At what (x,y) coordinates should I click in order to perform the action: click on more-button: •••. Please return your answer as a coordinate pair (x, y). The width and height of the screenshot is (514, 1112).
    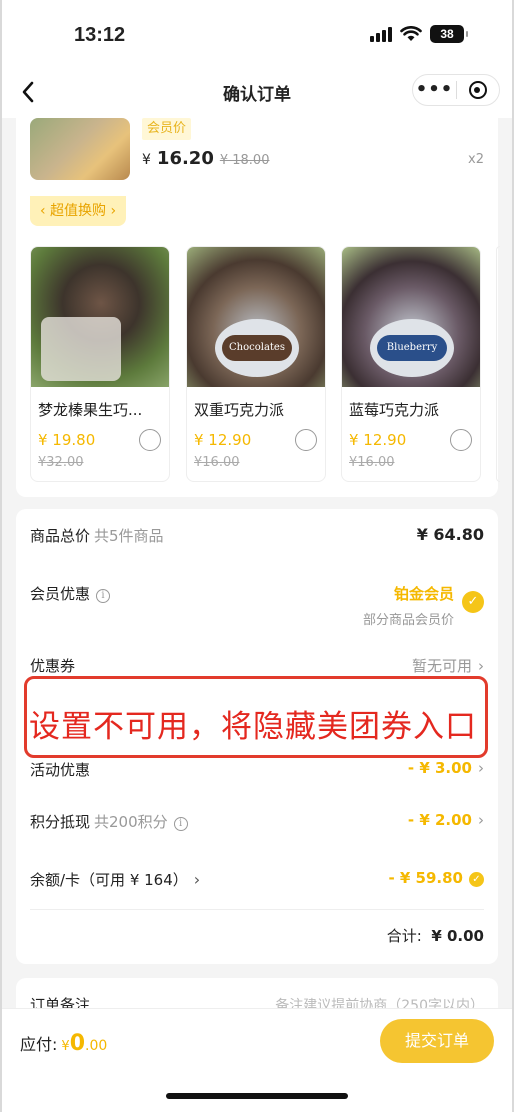
    Looking at the image, I should click on (434, 90).